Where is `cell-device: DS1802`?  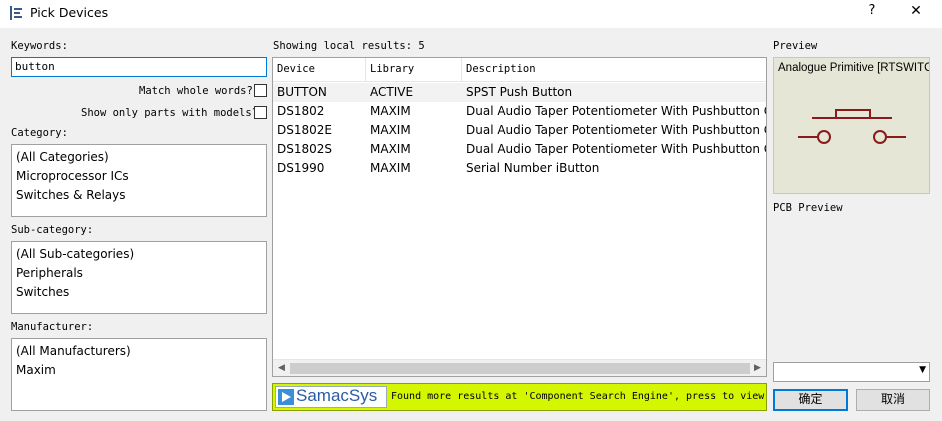 cell-device: DS1802 is located at coordinates (301, 111).